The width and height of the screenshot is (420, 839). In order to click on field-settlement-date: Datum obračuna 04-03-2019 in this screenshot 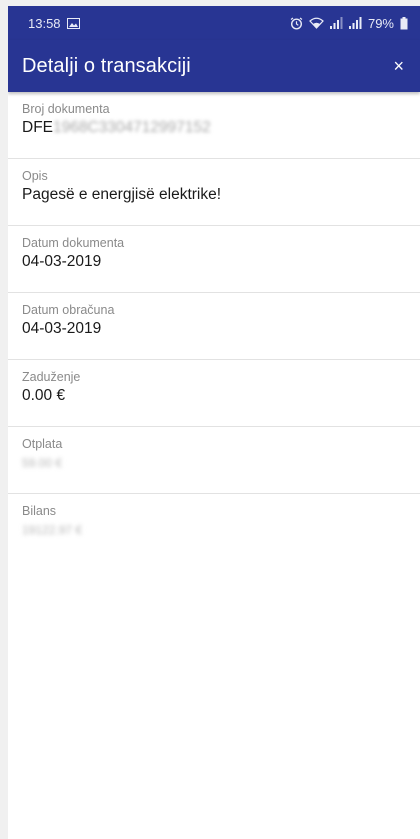, I will do `click(214, 326)`.